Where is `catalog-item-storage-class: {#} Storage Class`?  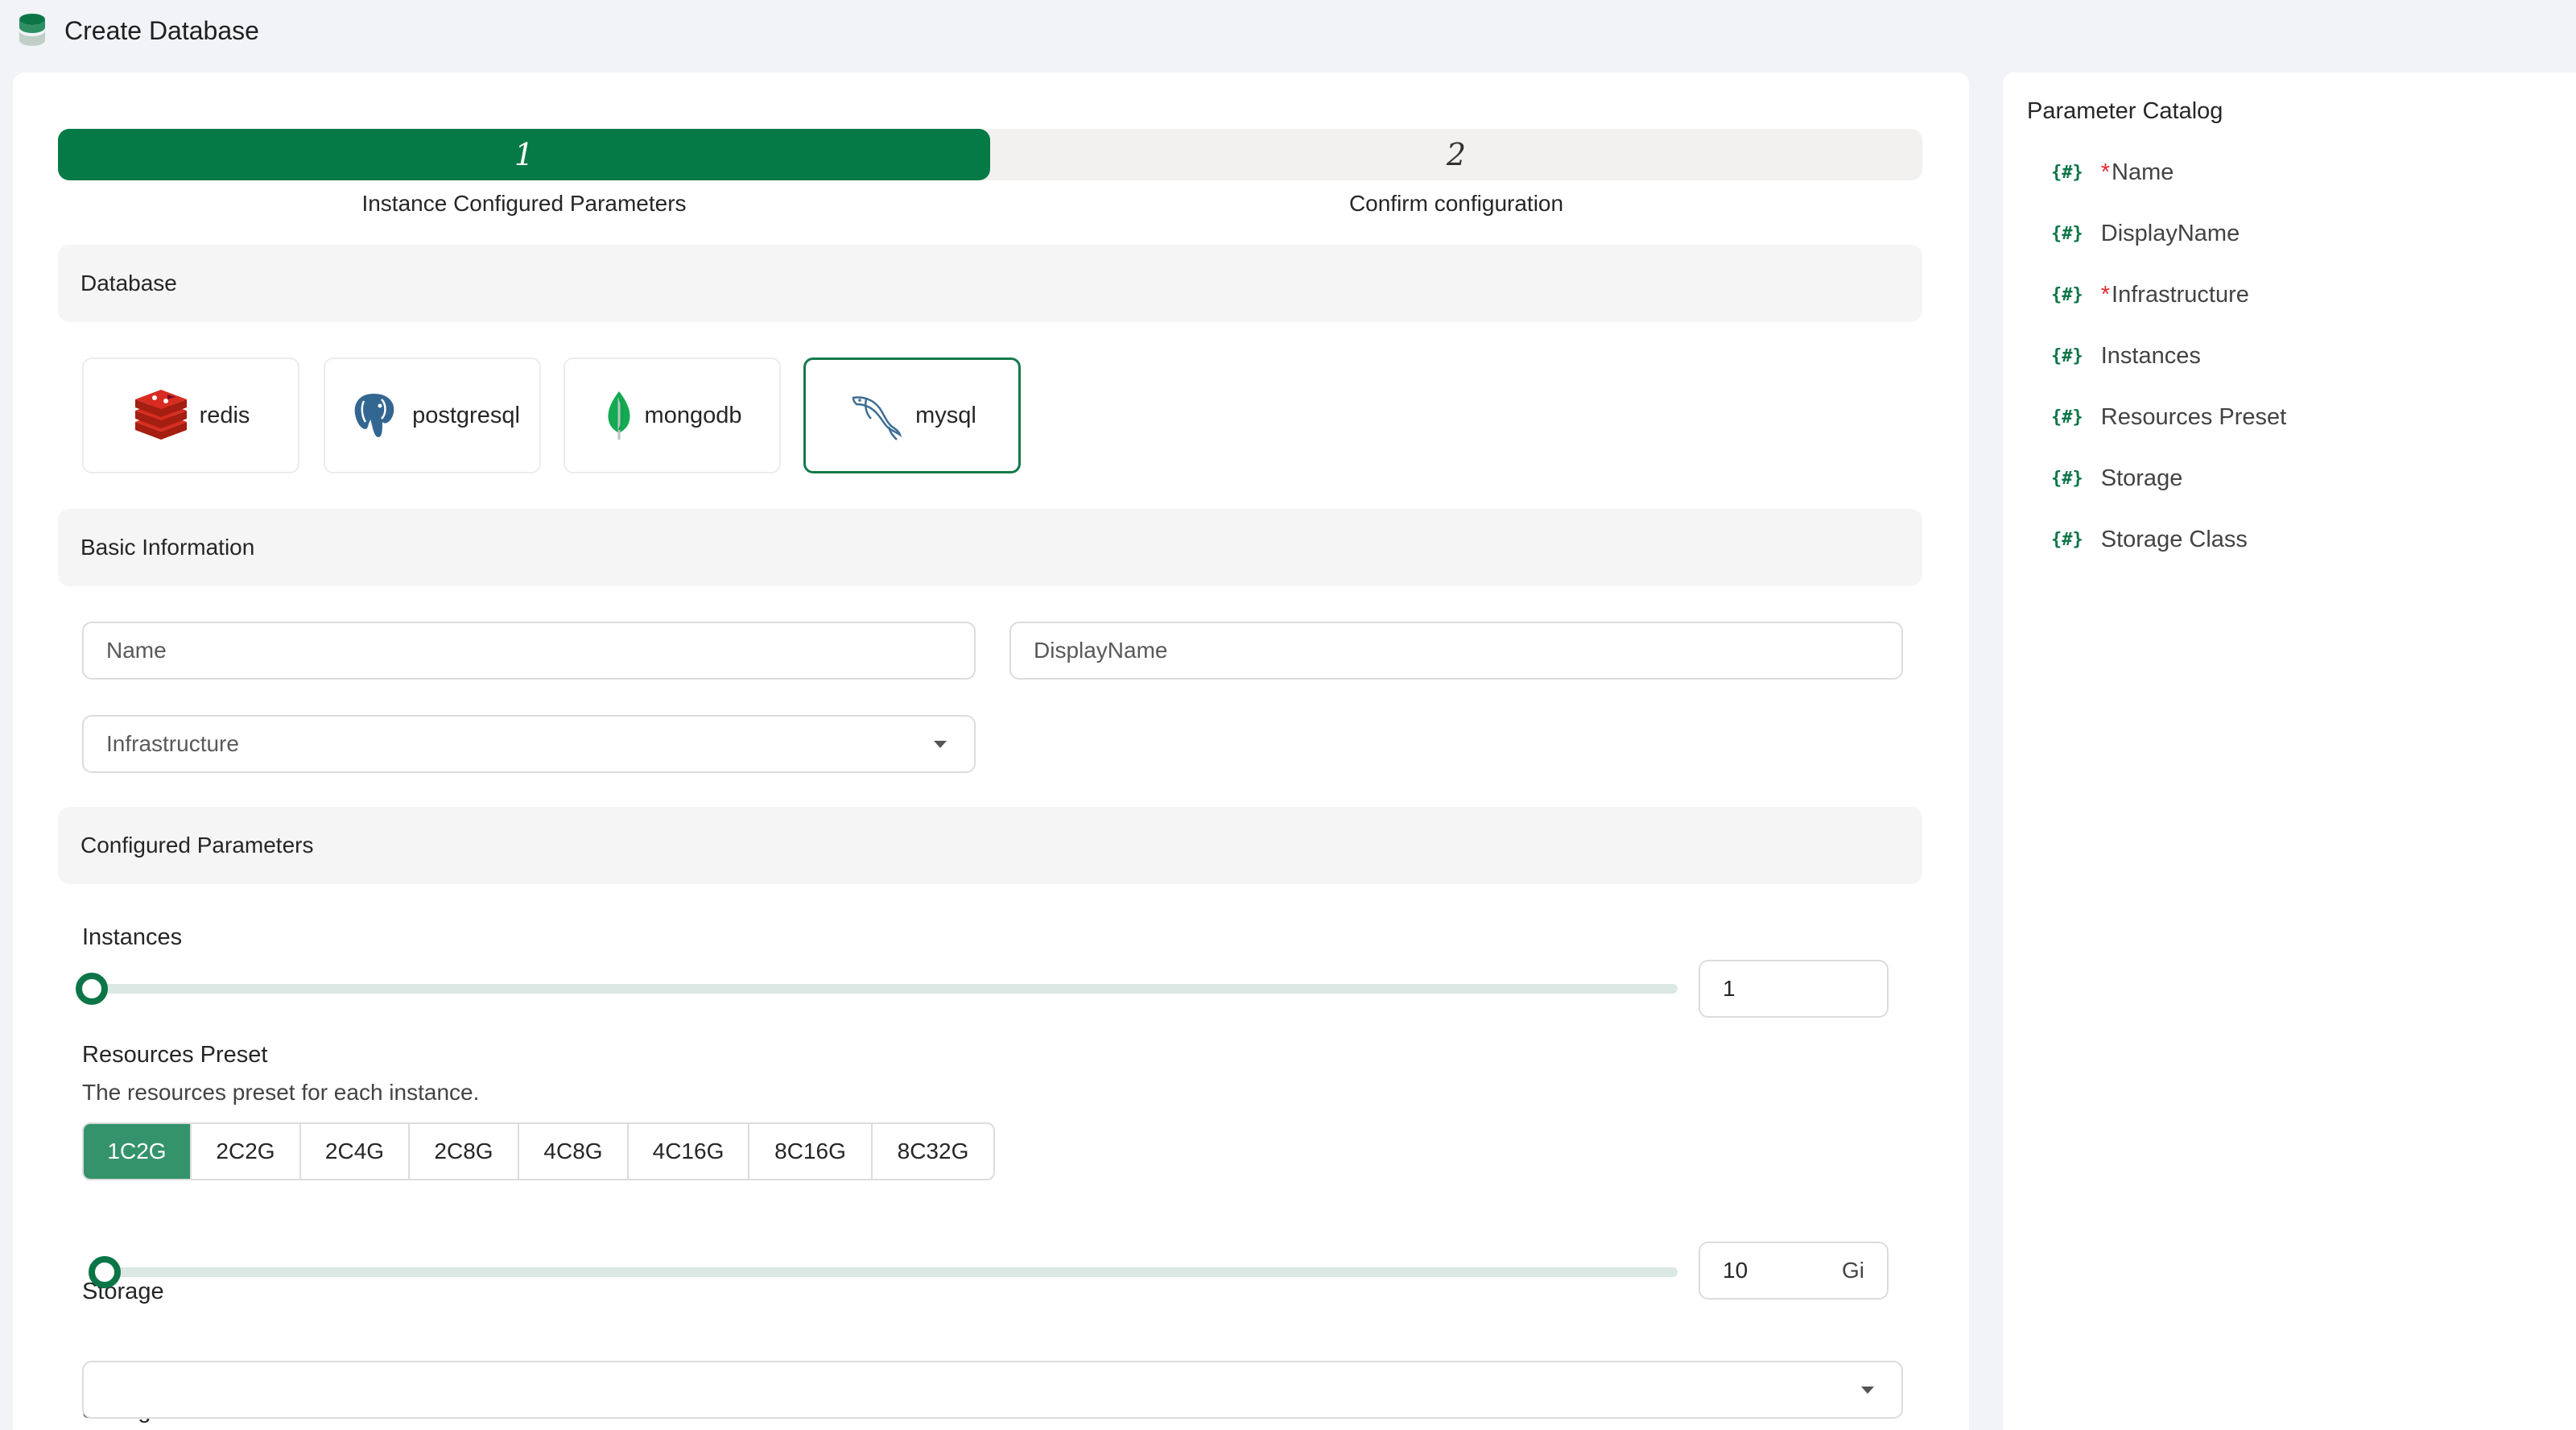 catalog-item-storage-class: {#} Storage Class is located at coordinates (2149, 540).